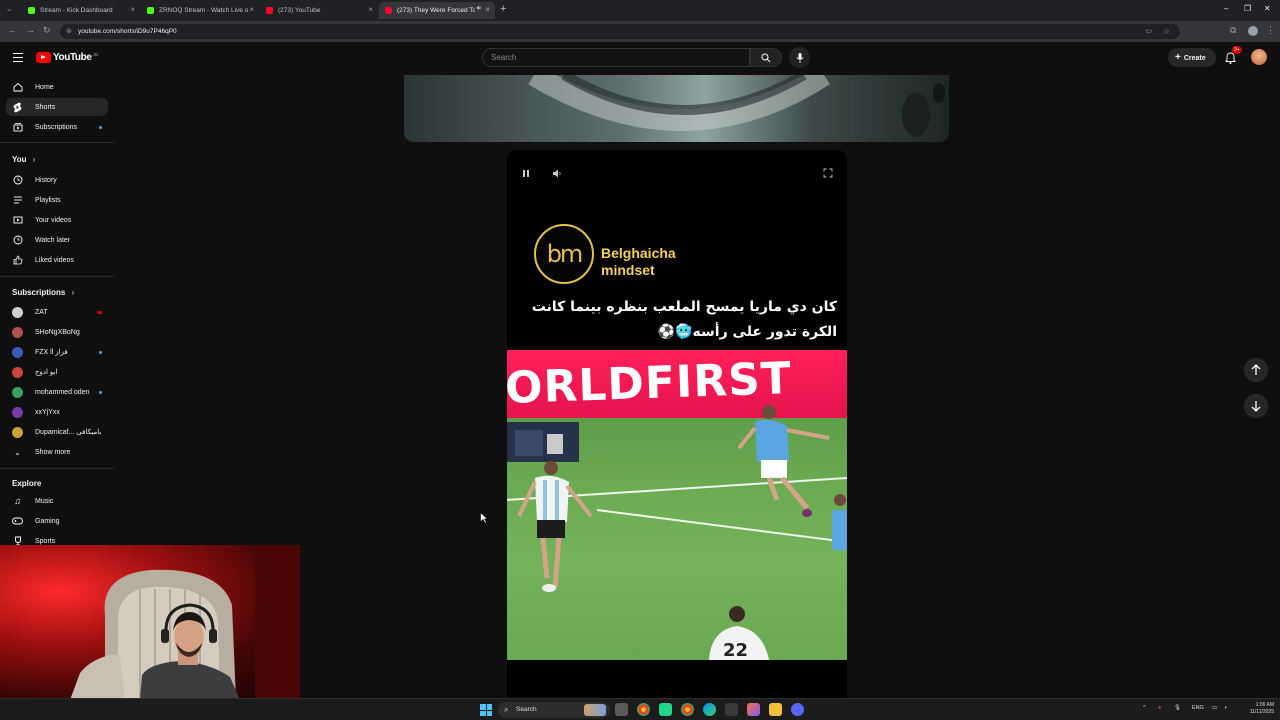 Image resolution: width=1280 pixels, height=720 pixels. I want to click on edge-icon, so click(709, 709).